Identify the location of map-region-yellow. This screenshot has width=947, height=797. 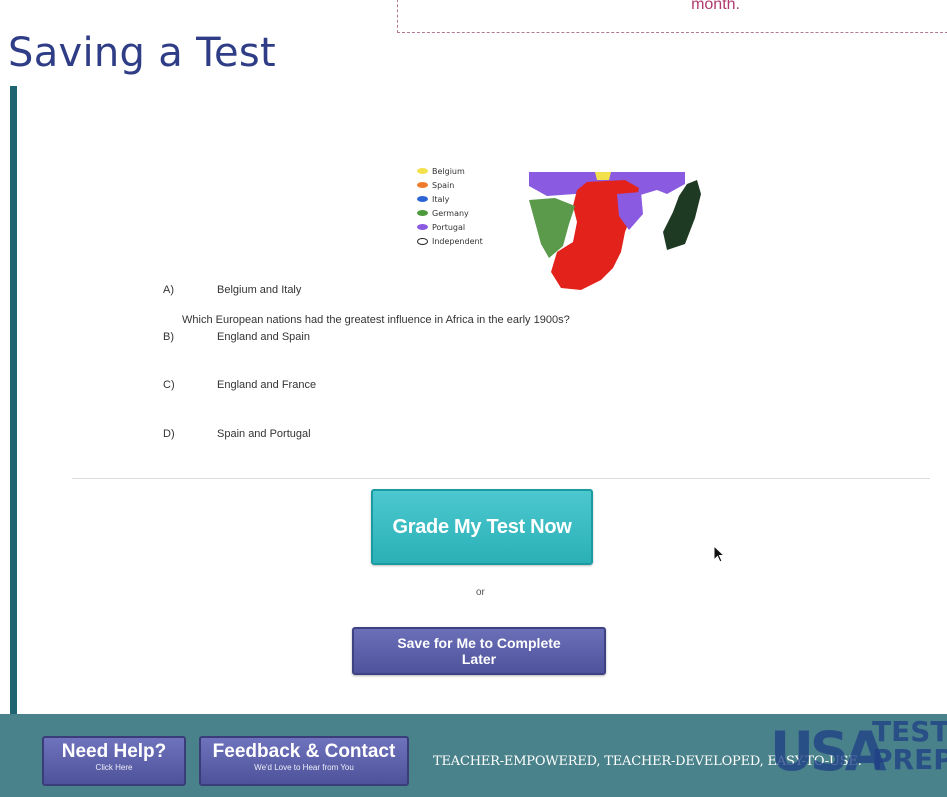
(603, 176).